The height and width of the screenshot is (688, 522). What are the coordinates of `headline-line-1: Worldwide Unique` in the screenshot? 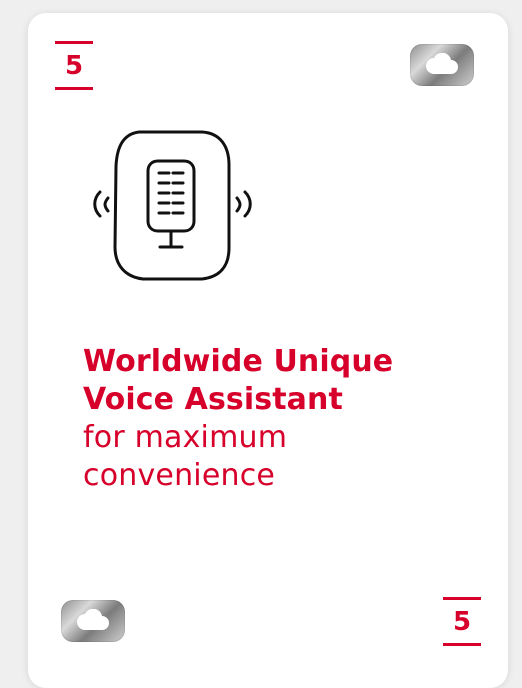 It's located at (238, 361).